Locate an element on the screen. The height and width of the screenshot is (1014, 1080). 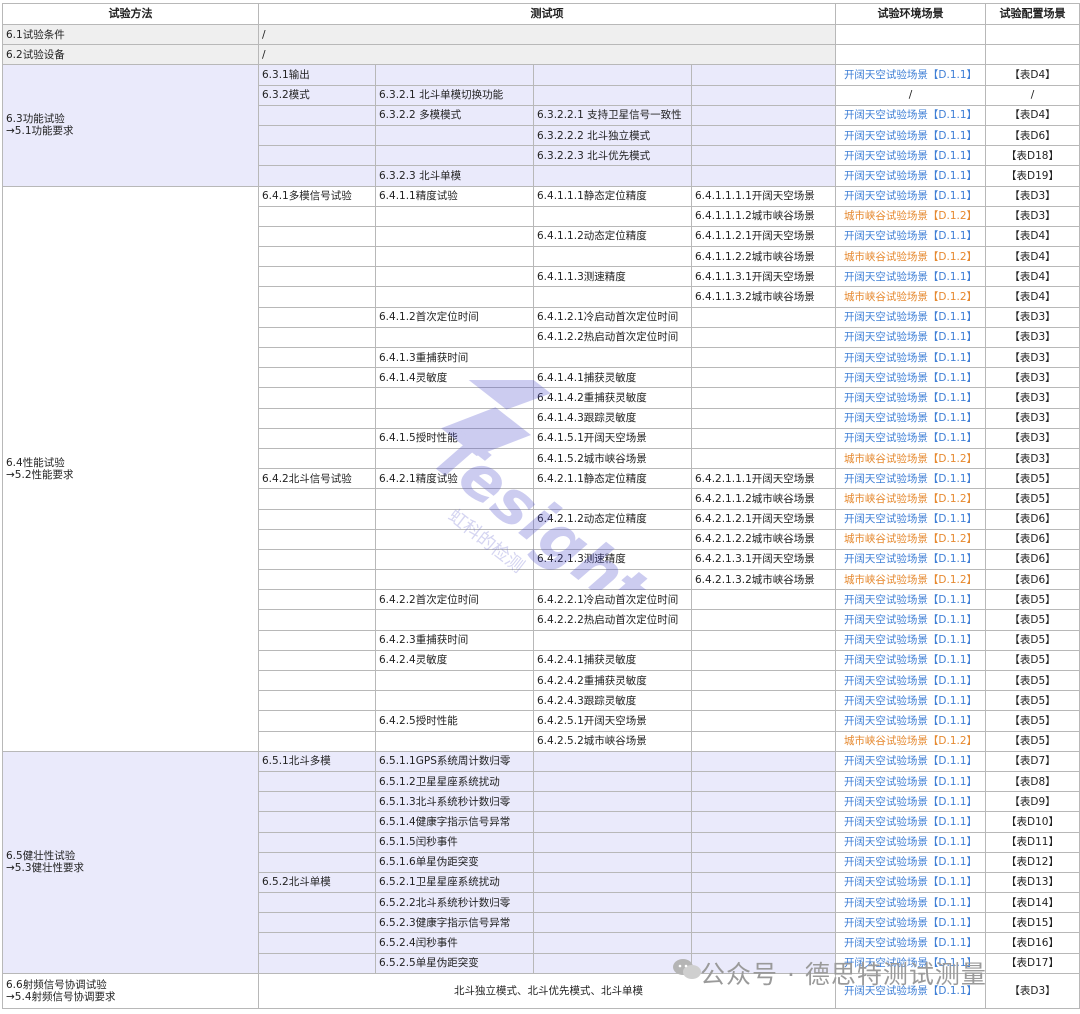
test-item-level-4: 6.4.2.1.2.2城市峡谷场景 is located at coordinates (763, 539).